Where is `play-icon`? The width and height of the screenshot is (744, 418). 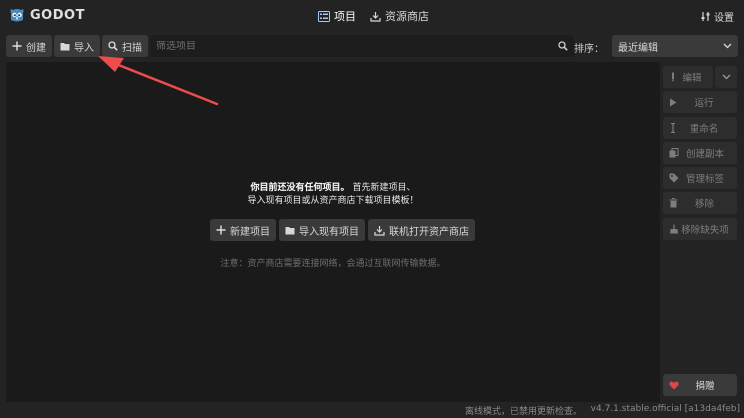
play-icon is located at coordinates (673, 102).